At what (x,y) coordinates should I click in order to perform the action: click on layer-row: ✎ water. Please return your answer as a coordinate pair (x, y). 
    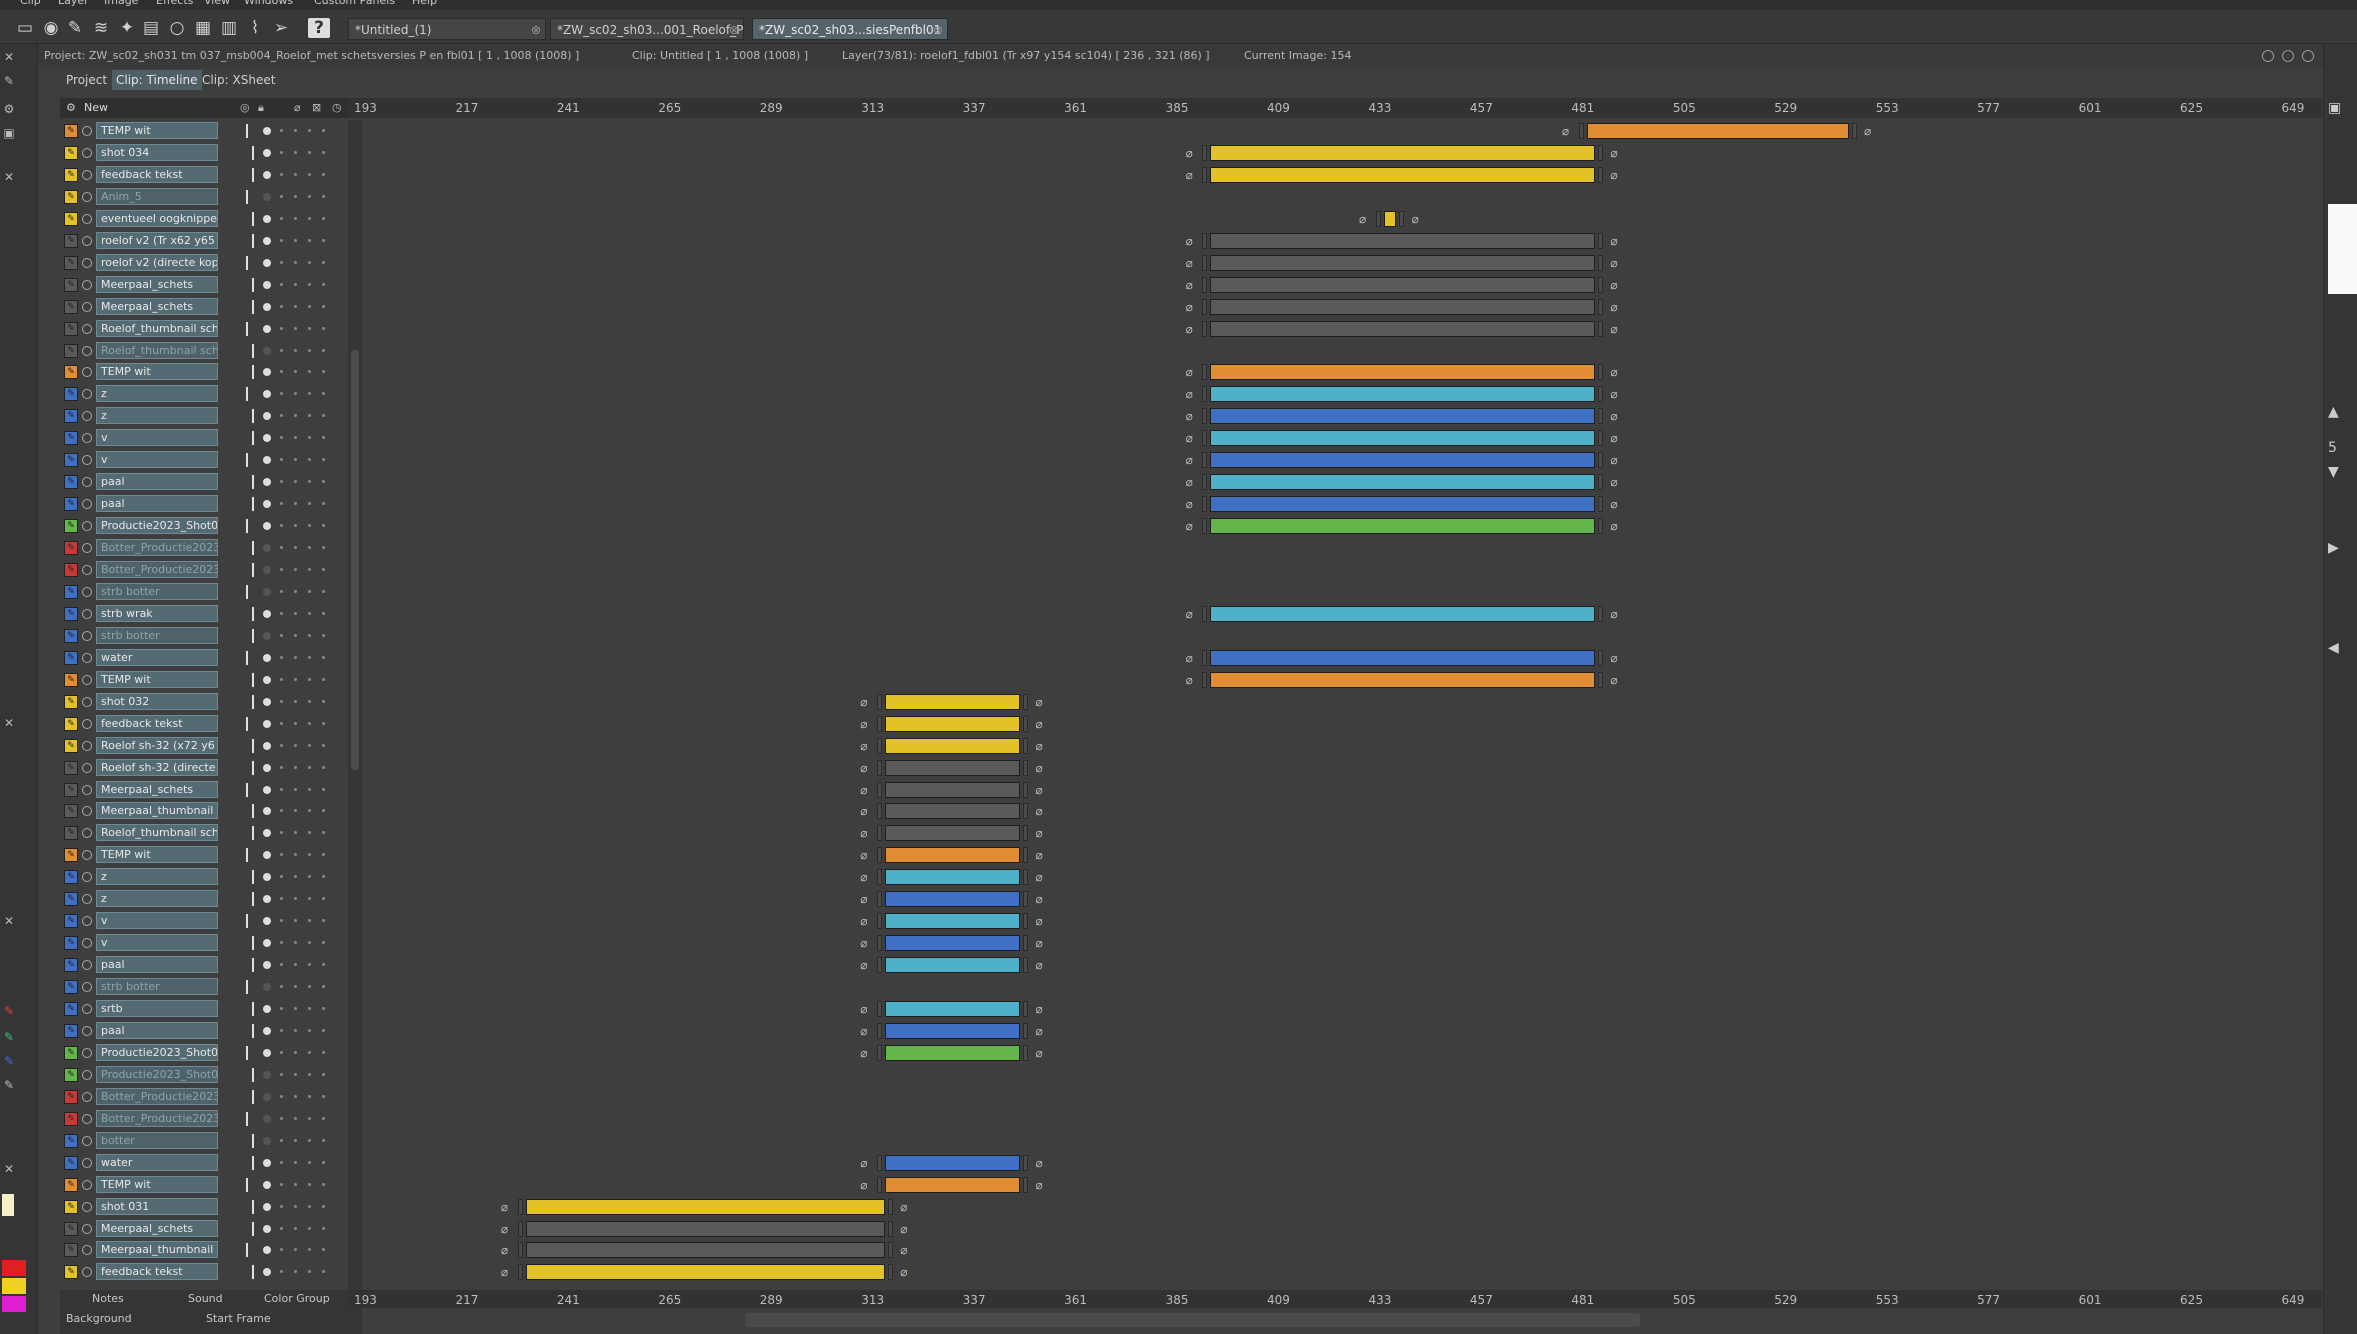
    Looking at the image, I should click on (204, 658).